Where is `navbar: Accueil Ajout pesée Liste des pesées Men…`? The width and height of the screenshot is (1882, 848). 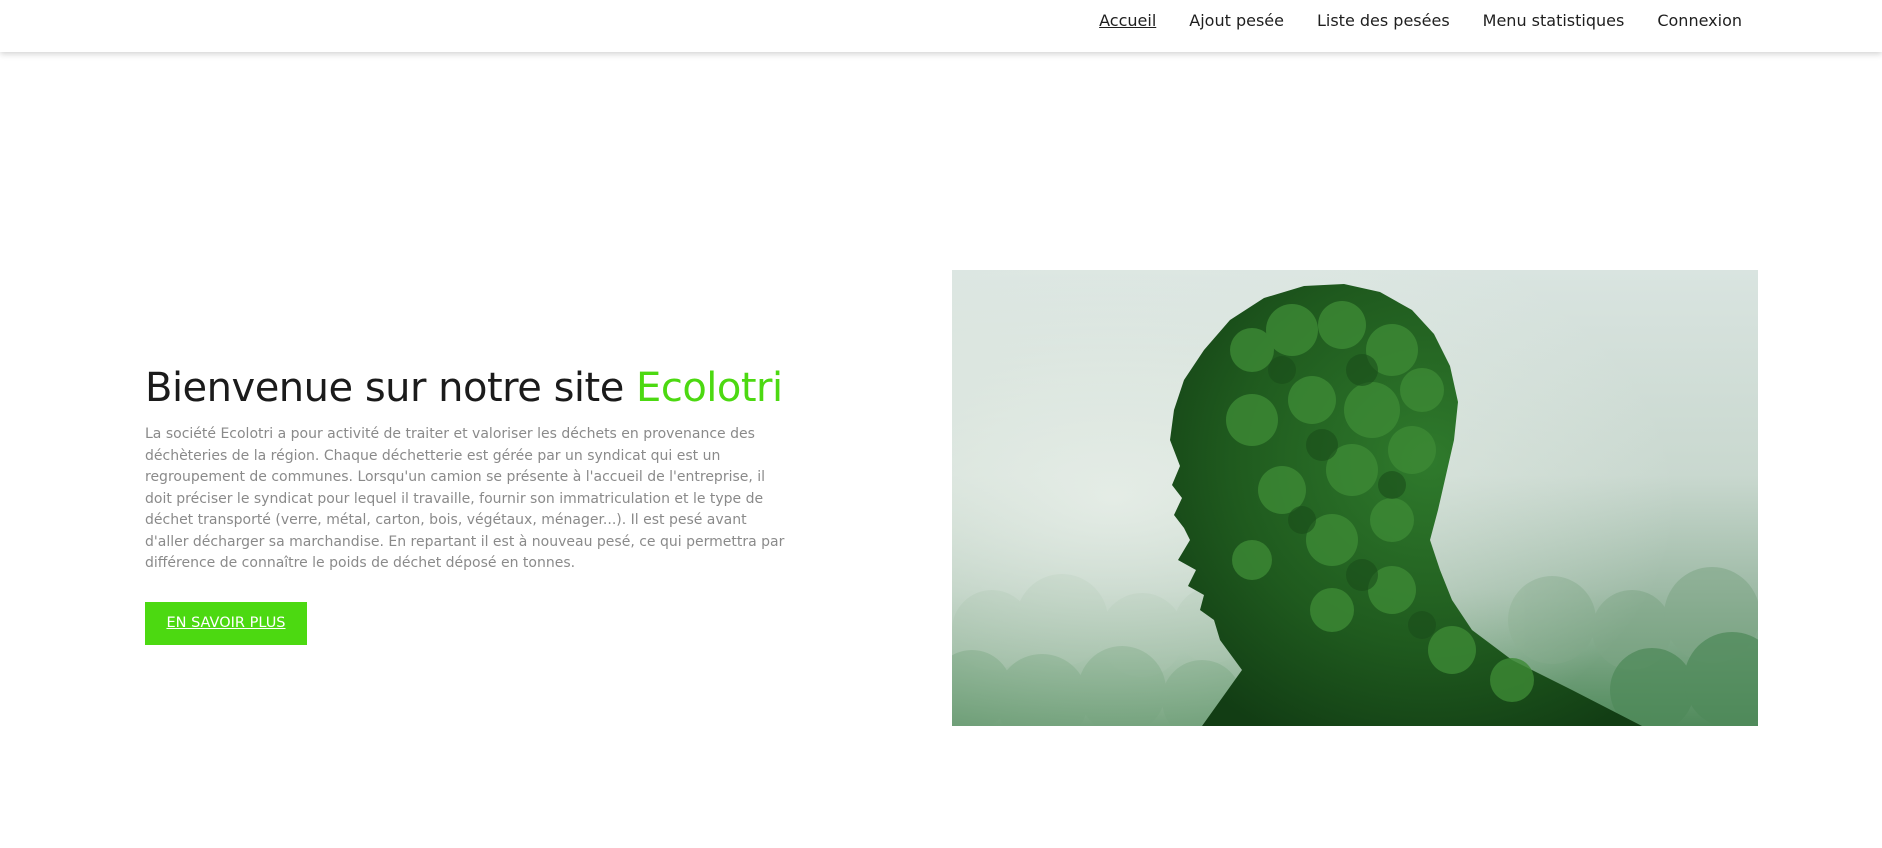 navbar: Accueil Ajout pesée Liste des pesées Men… is located at coordinates (941, 26).